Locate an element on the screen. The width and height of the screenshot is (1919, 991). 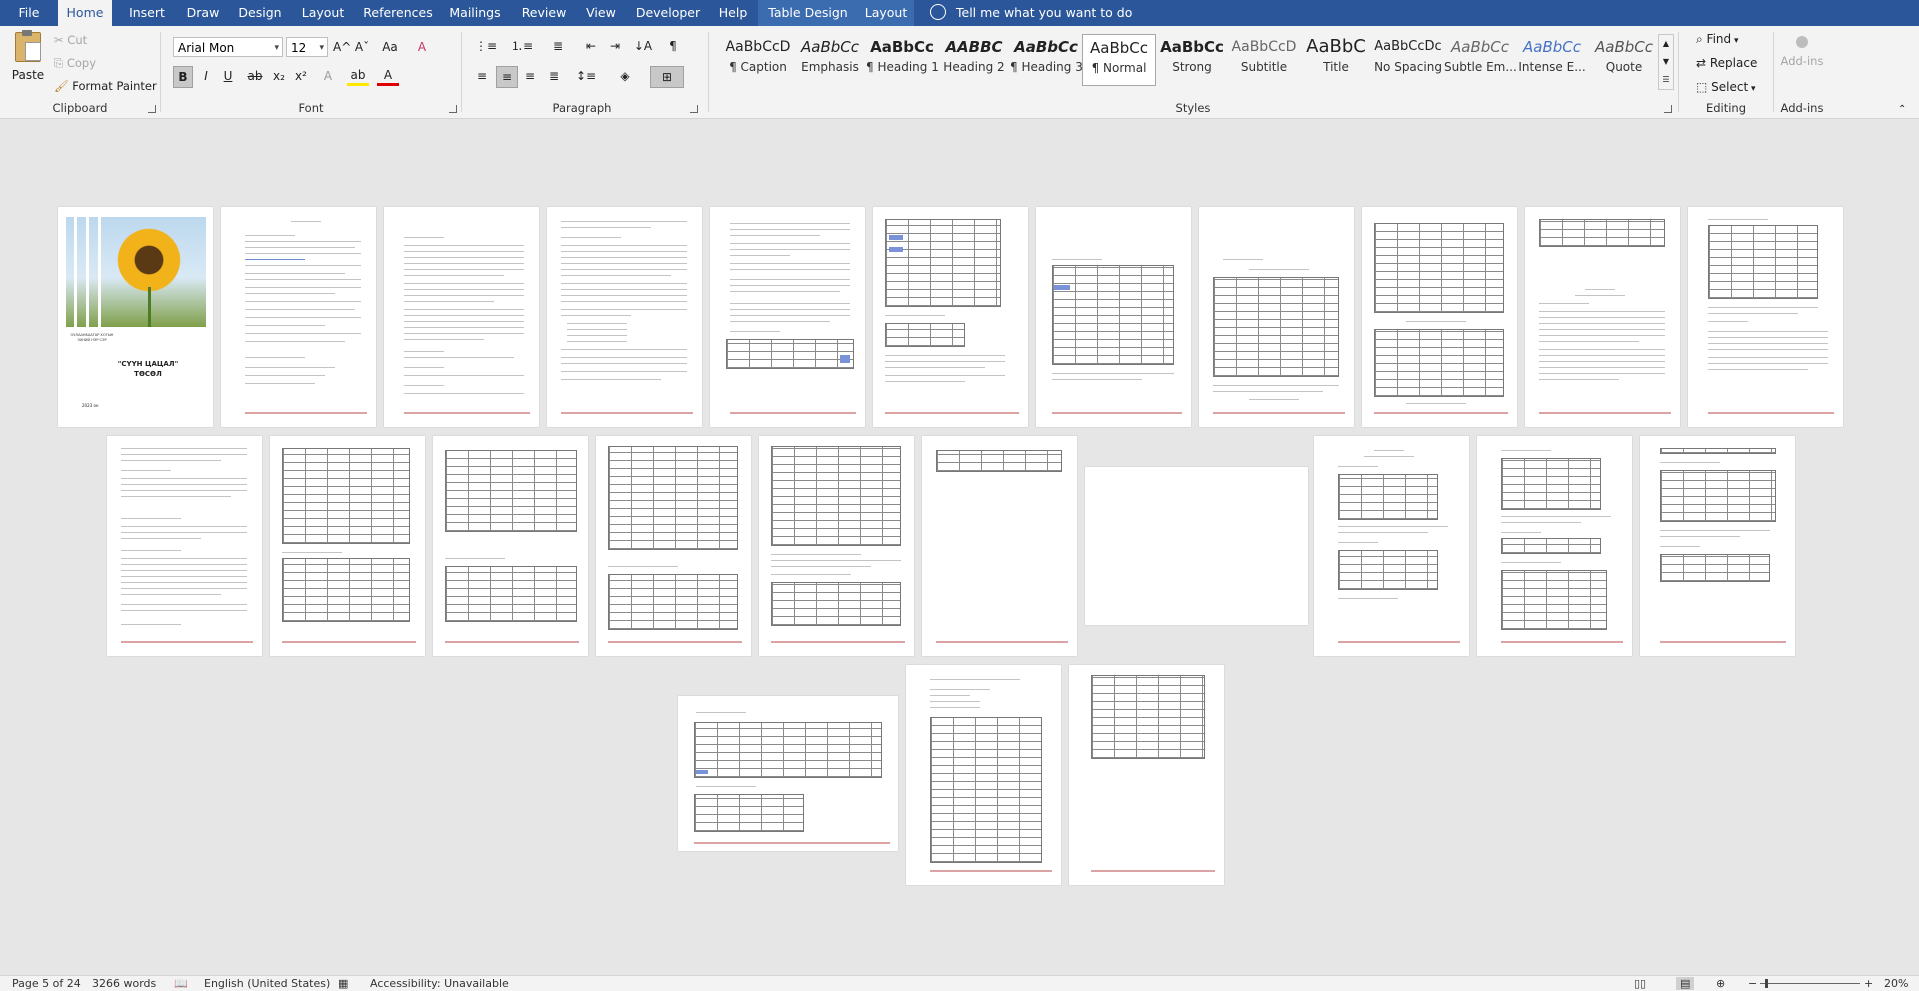
sort-icon: ↓A is located at coordinates (643, 46).